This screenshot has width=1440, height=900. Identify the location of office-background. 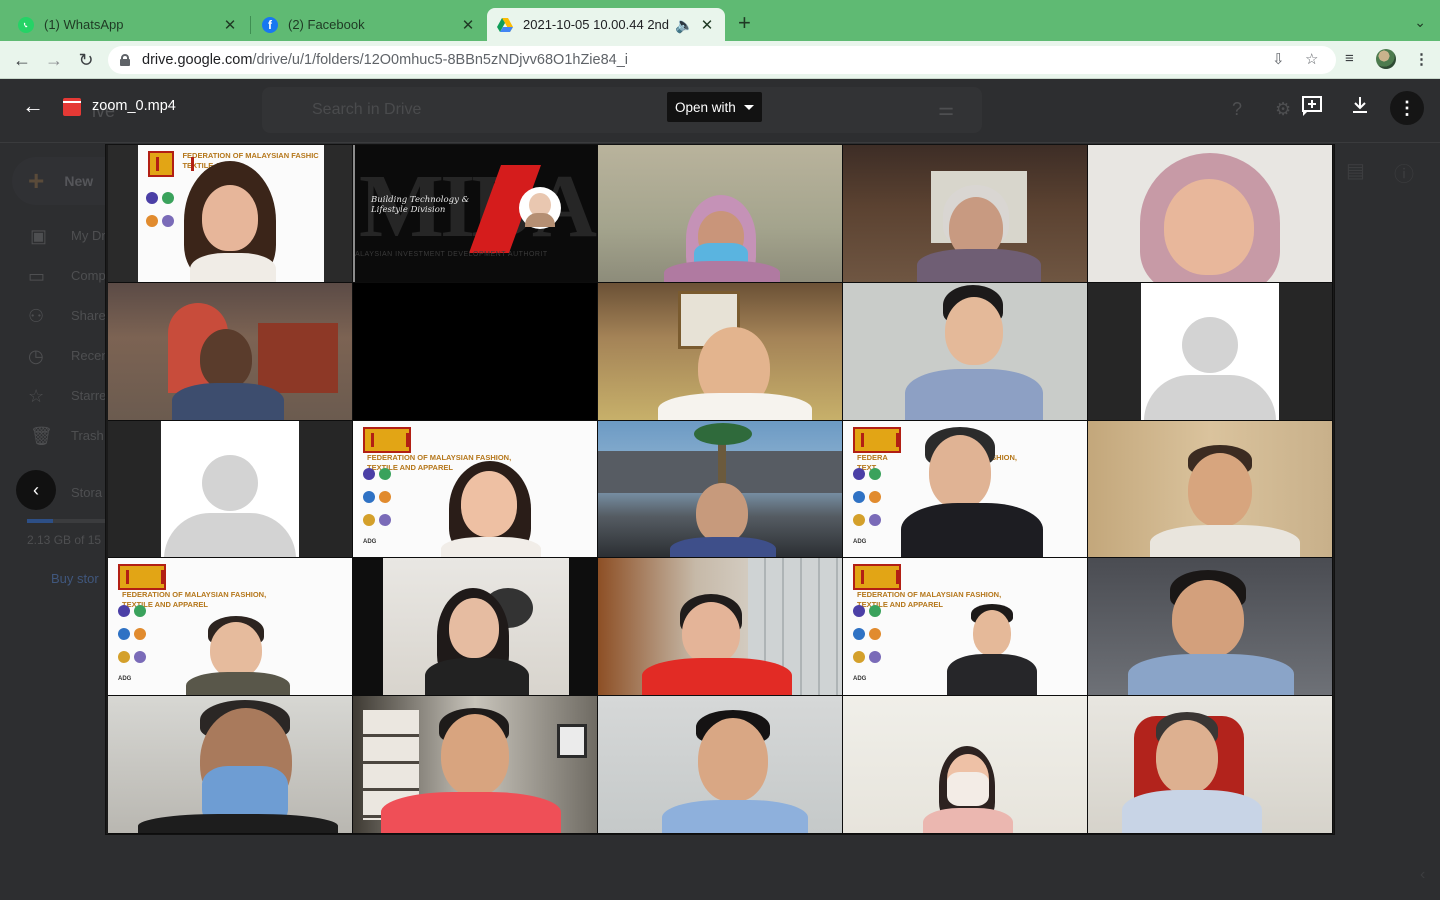
(298, 357).